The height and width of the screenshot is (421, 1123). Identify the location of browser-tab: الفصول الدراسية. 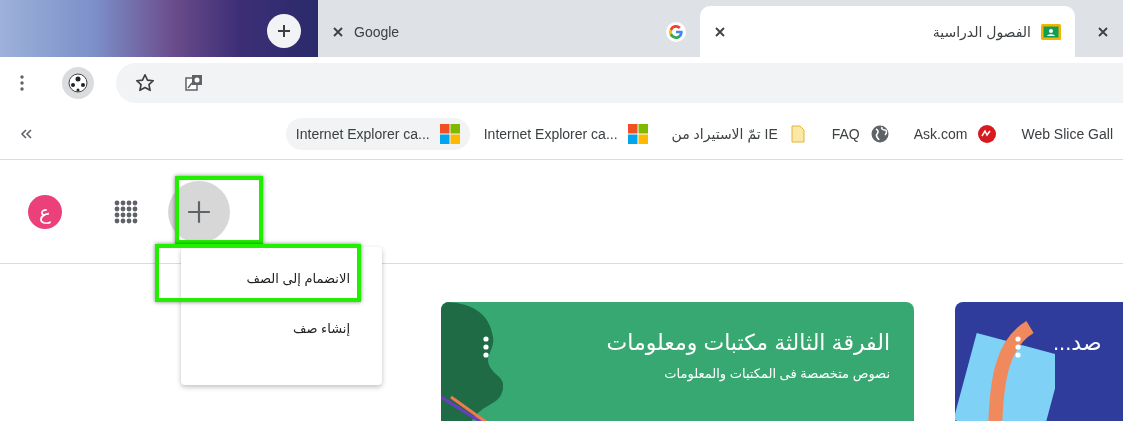
(887, 31).